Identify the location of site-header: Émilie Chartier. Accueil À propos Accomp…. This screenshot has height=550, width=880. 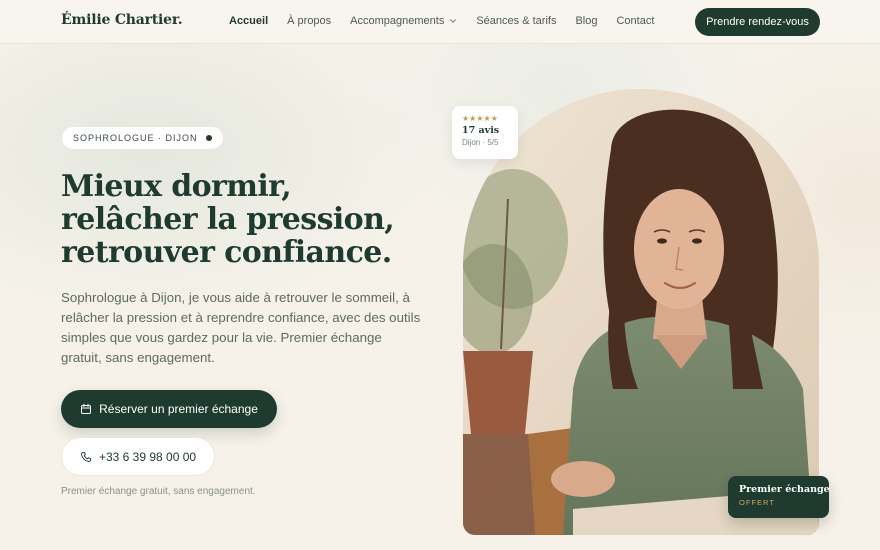
(440, 22).